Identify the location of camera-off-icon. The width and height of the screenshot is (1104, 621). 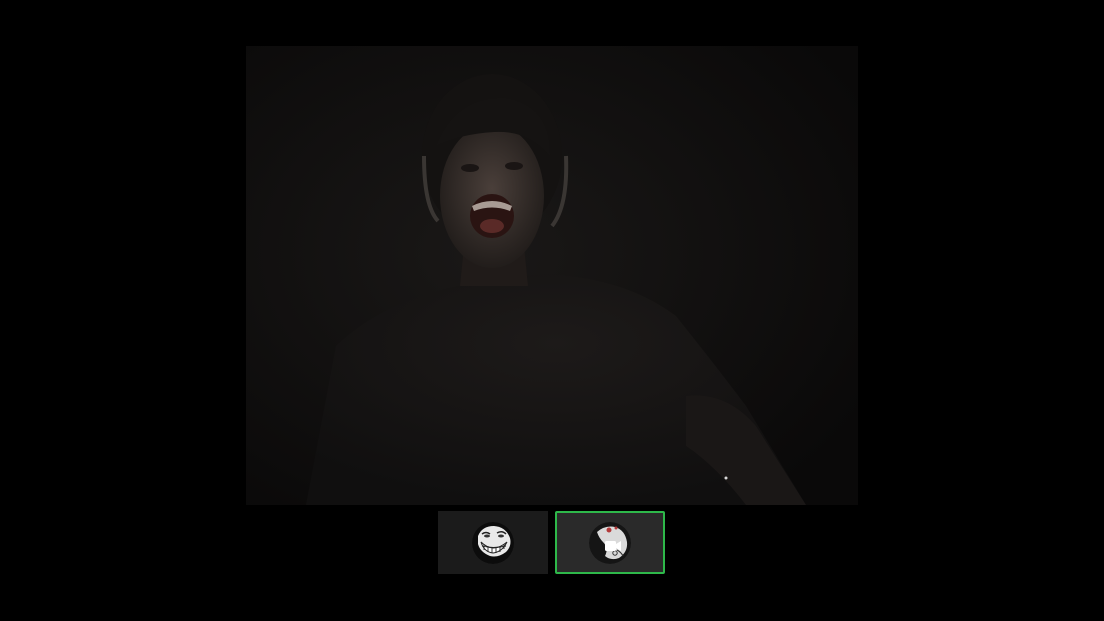
(613, 544).